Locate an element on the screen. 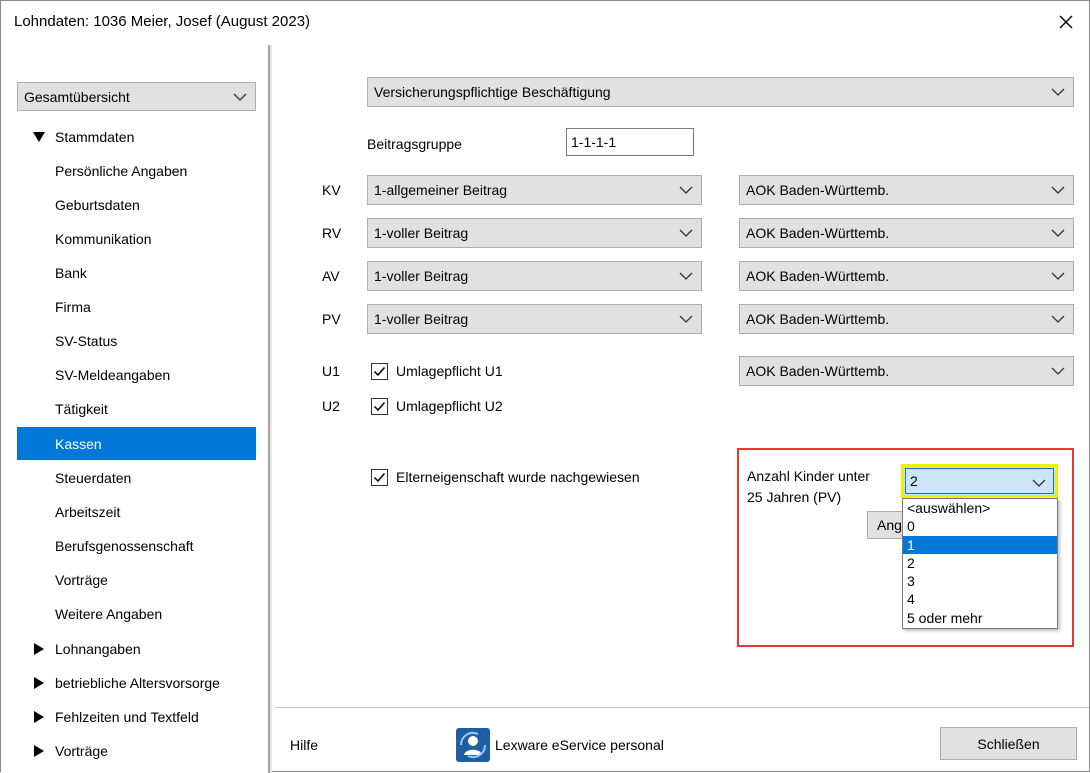  kinder-label-line2: 25 Jahren (PV) is located at coordinates (794, 497).